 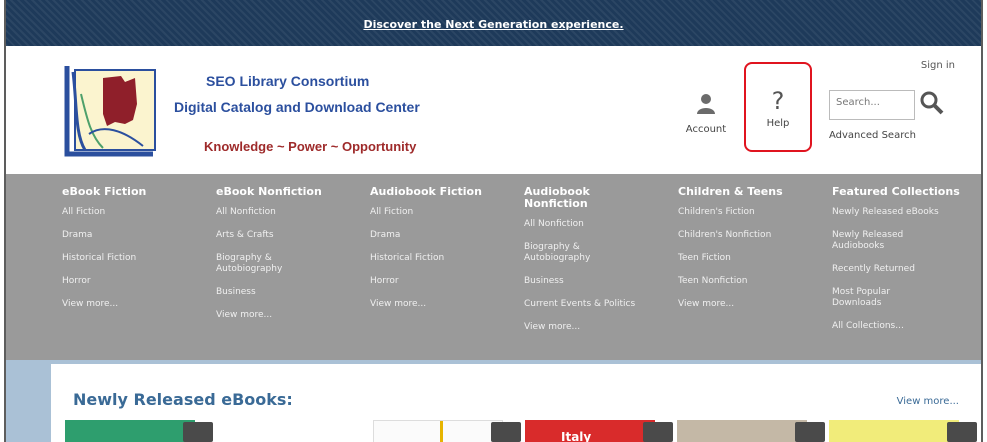 What do you see at coordinates (932, 103) in the screenshot?
I see `search-icon` at bounding box center [932, 103].